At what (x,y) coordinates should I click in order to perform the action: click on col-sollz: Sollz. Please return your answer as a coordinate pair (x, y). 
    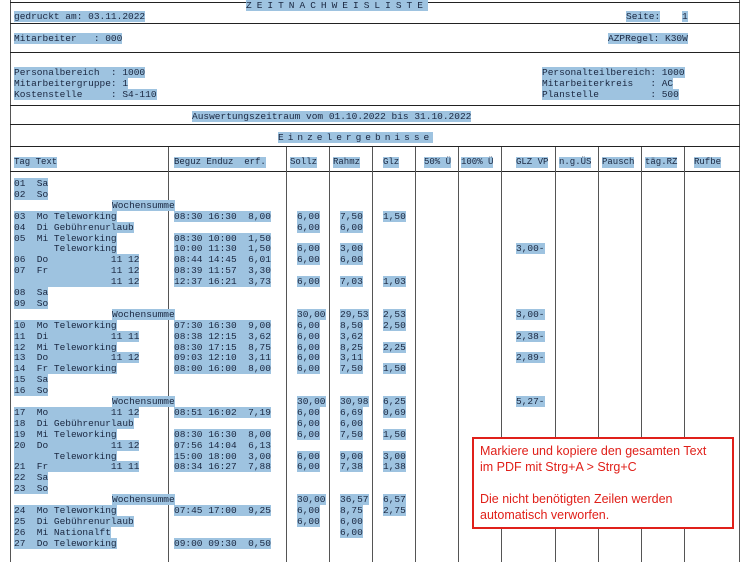
    Looking at the image, I should click on (304, 162).